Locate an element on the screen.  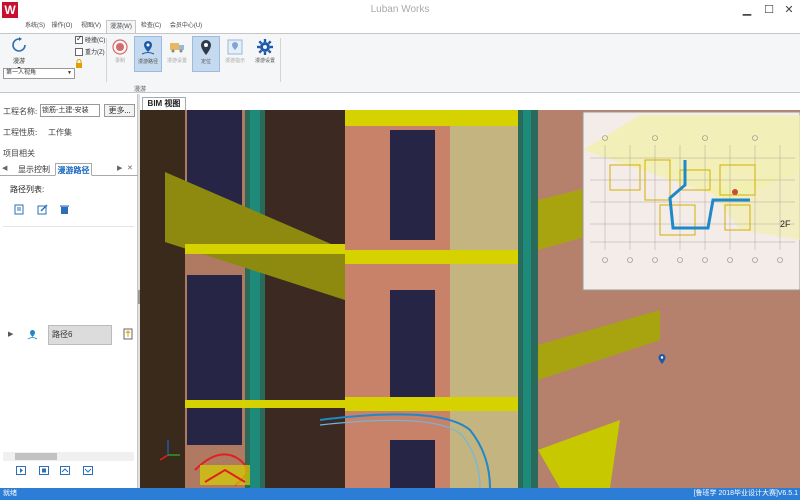
path-file-icon is located at coordinates (128, 334).